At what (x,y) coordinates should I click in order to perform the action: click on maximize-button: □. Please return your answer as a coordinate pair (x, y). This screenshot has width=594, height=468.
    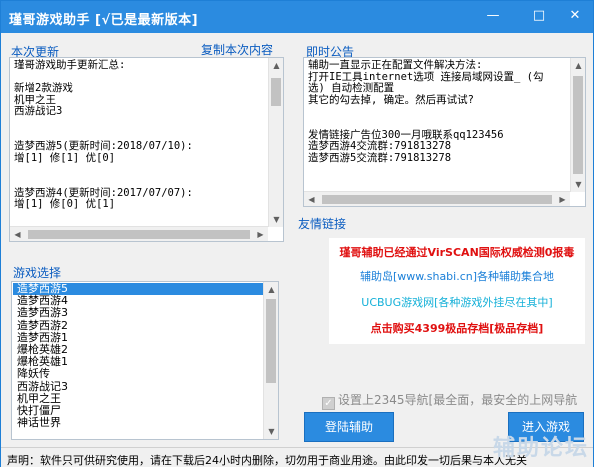
    Looking at the image, I should click on (539, 17).